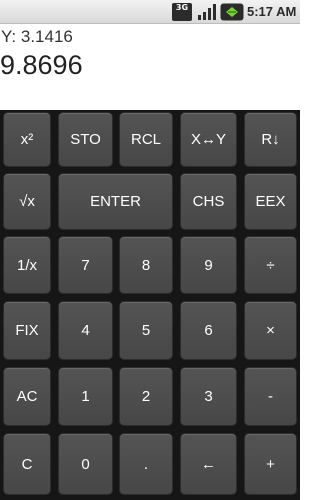 This screenshot has width=320, height=500. I want to click on add-button: +, so click(270, 464).